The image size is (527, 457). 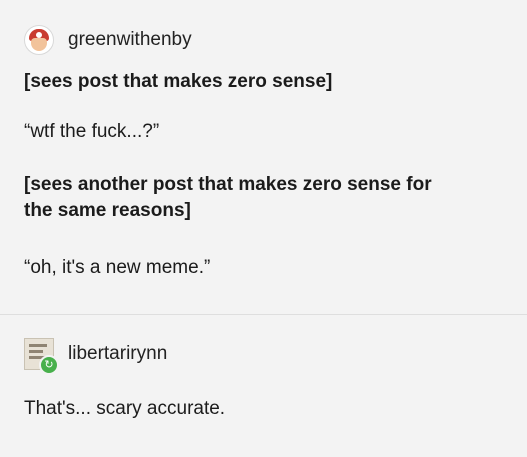 I want to click on post-divider, so click(x=263, y=314).